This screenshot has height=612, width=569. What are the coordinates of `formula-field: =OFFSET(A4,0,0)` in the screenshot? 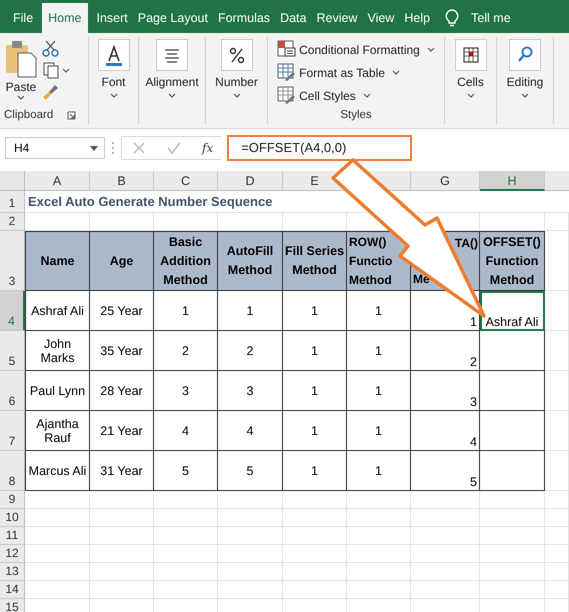 It's located at (319, 148).